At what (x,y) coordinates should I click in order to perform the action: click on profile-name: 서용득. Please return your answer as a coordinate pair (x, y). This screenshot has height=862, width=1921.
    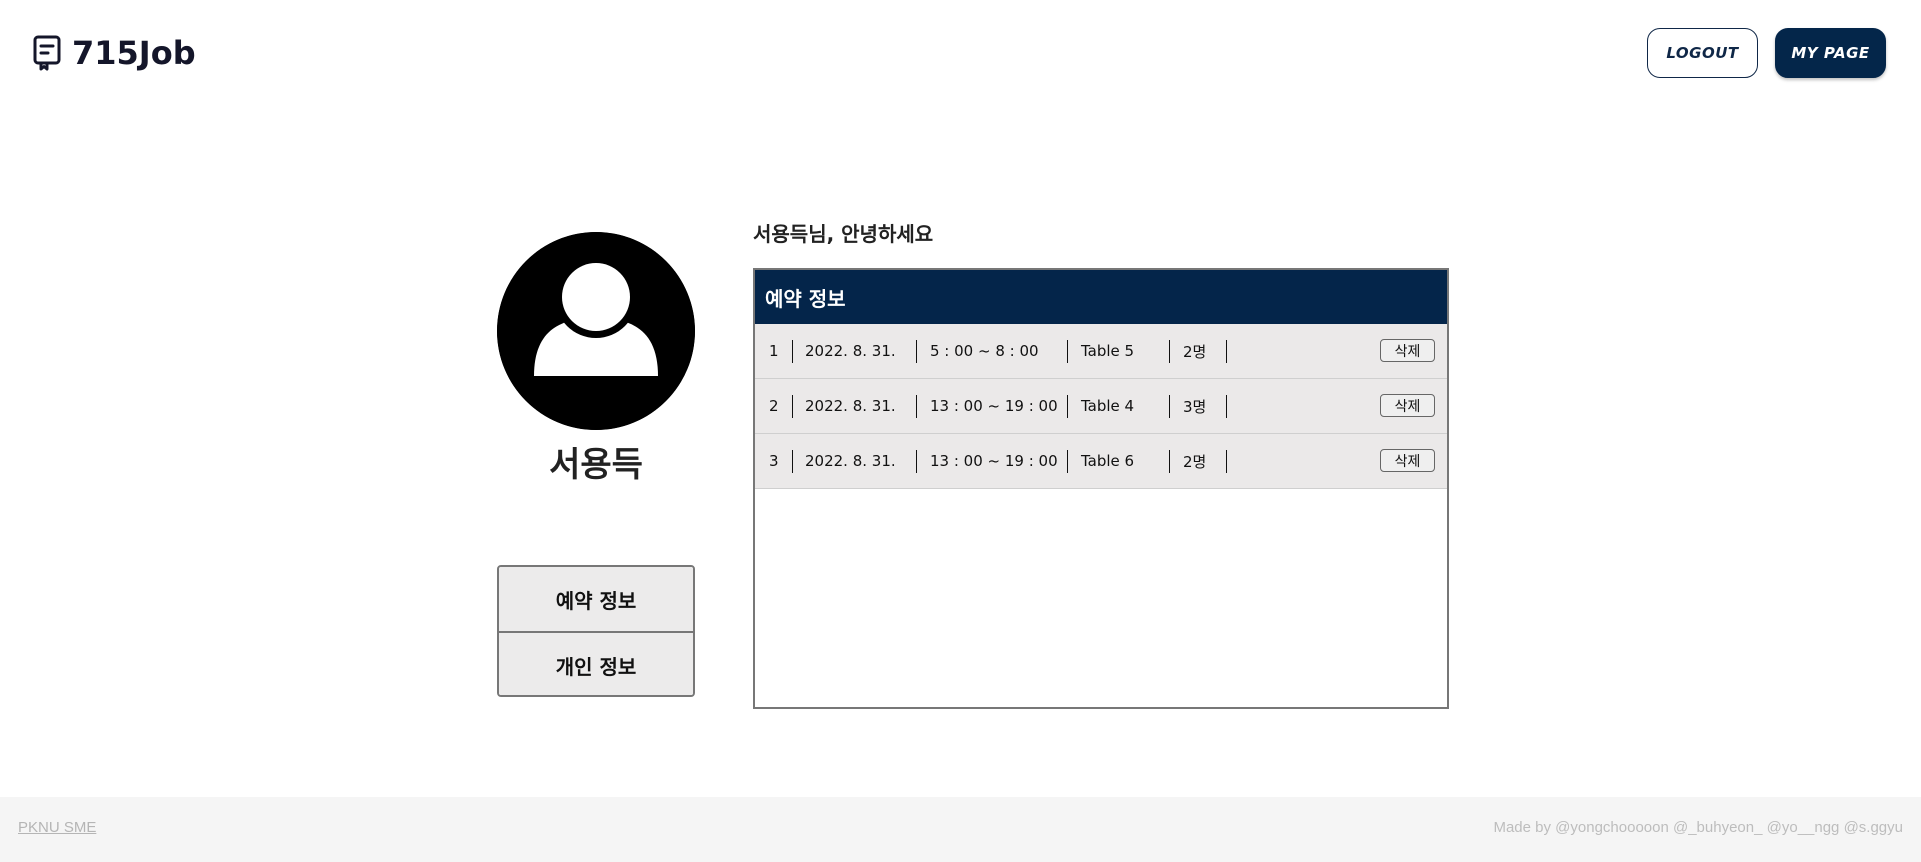
    Looking at the image, I should click on (596, 465).